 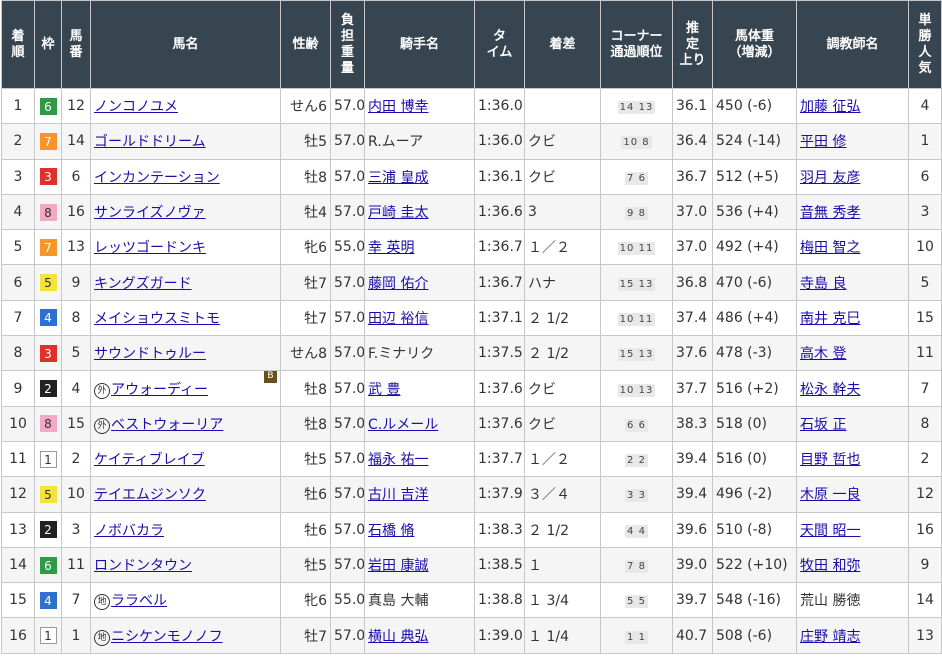 I want to click on header-text: 定, so click(x=692, y=44).